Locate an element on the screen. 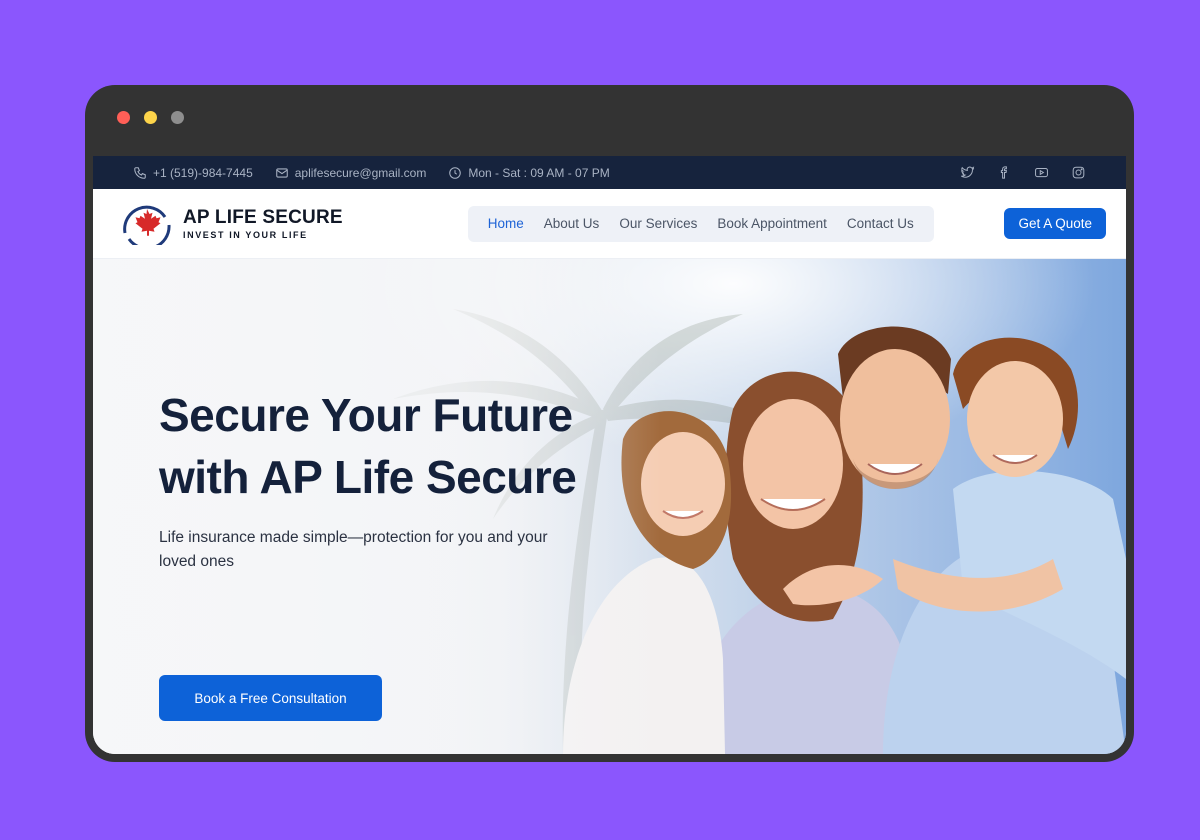 The width and height of the screenshot is (1200, 840). close-window-button is located at coordinates (123, 117).